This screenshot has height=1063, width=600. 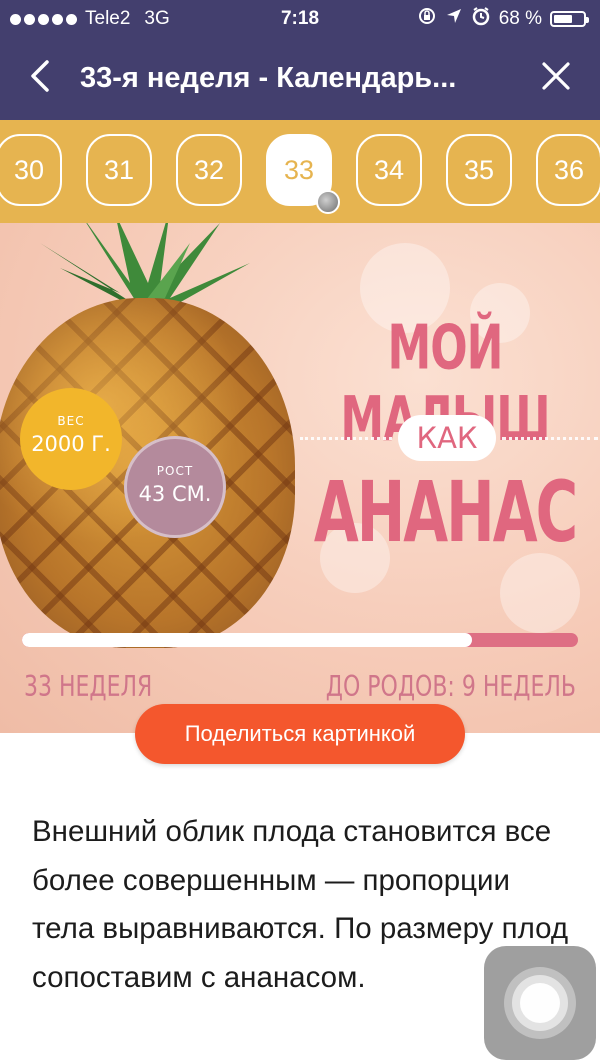 I want to click on battery-percent: 68 %, so click(x=520, y=18).